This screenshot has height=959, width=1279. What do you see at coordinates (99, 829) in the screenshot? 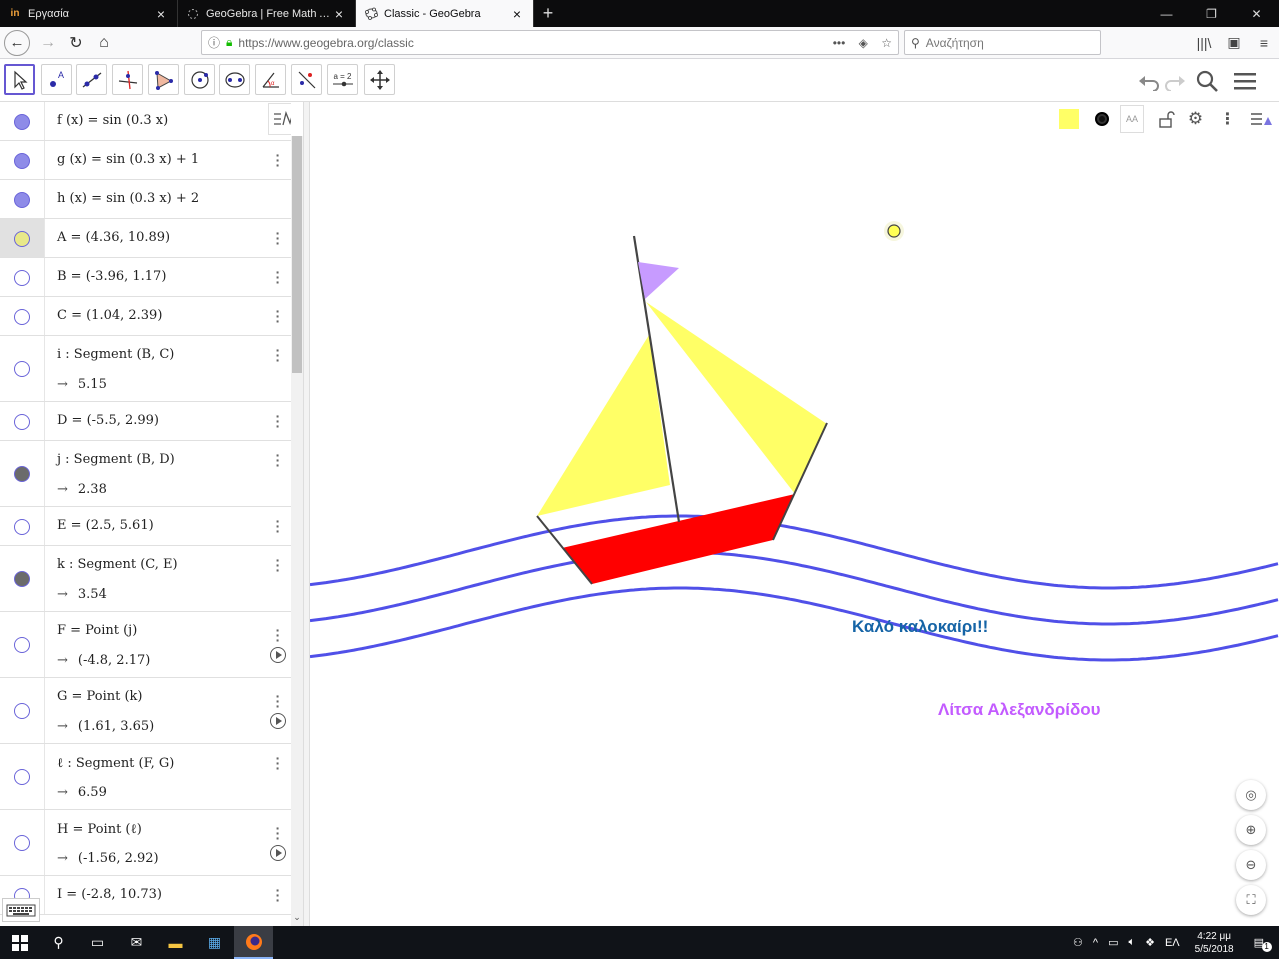
I see `object-definition: H = Point (ℓ)` at bounding box center [99, 829].